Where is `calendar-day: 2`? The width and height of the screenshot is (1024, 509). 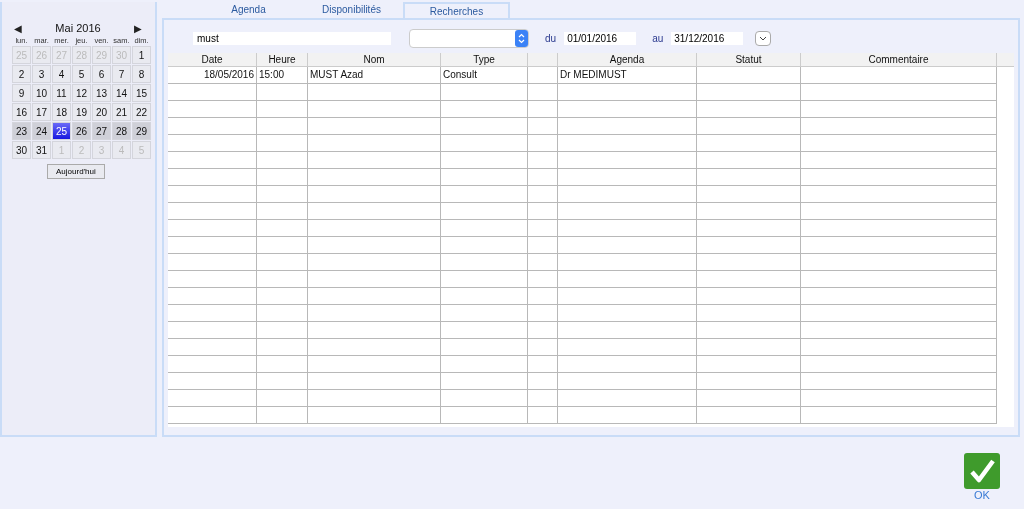 calendar-day: 2 is located at coordinates (21, 74).